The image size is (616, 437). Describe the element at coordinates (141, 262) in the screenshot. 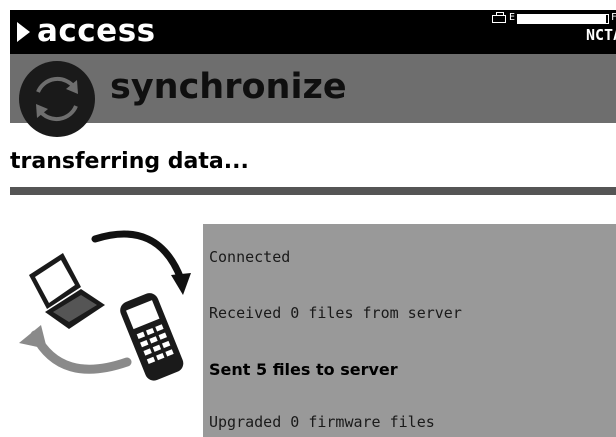

I see `cycle-arrow-top-icon` at that location.